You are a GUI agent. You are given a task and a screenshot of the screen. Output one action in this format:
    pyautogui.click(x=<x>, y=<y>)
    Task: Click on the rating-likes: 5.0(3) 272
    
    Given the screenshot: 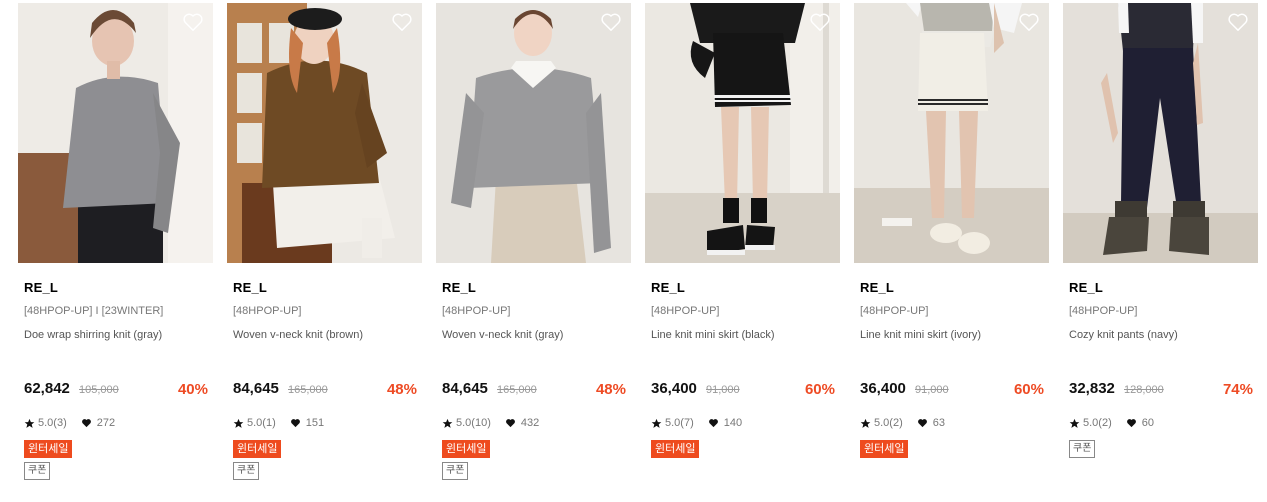 What is the action you would take?
    pyautogui.click(x=69, y=423)
    